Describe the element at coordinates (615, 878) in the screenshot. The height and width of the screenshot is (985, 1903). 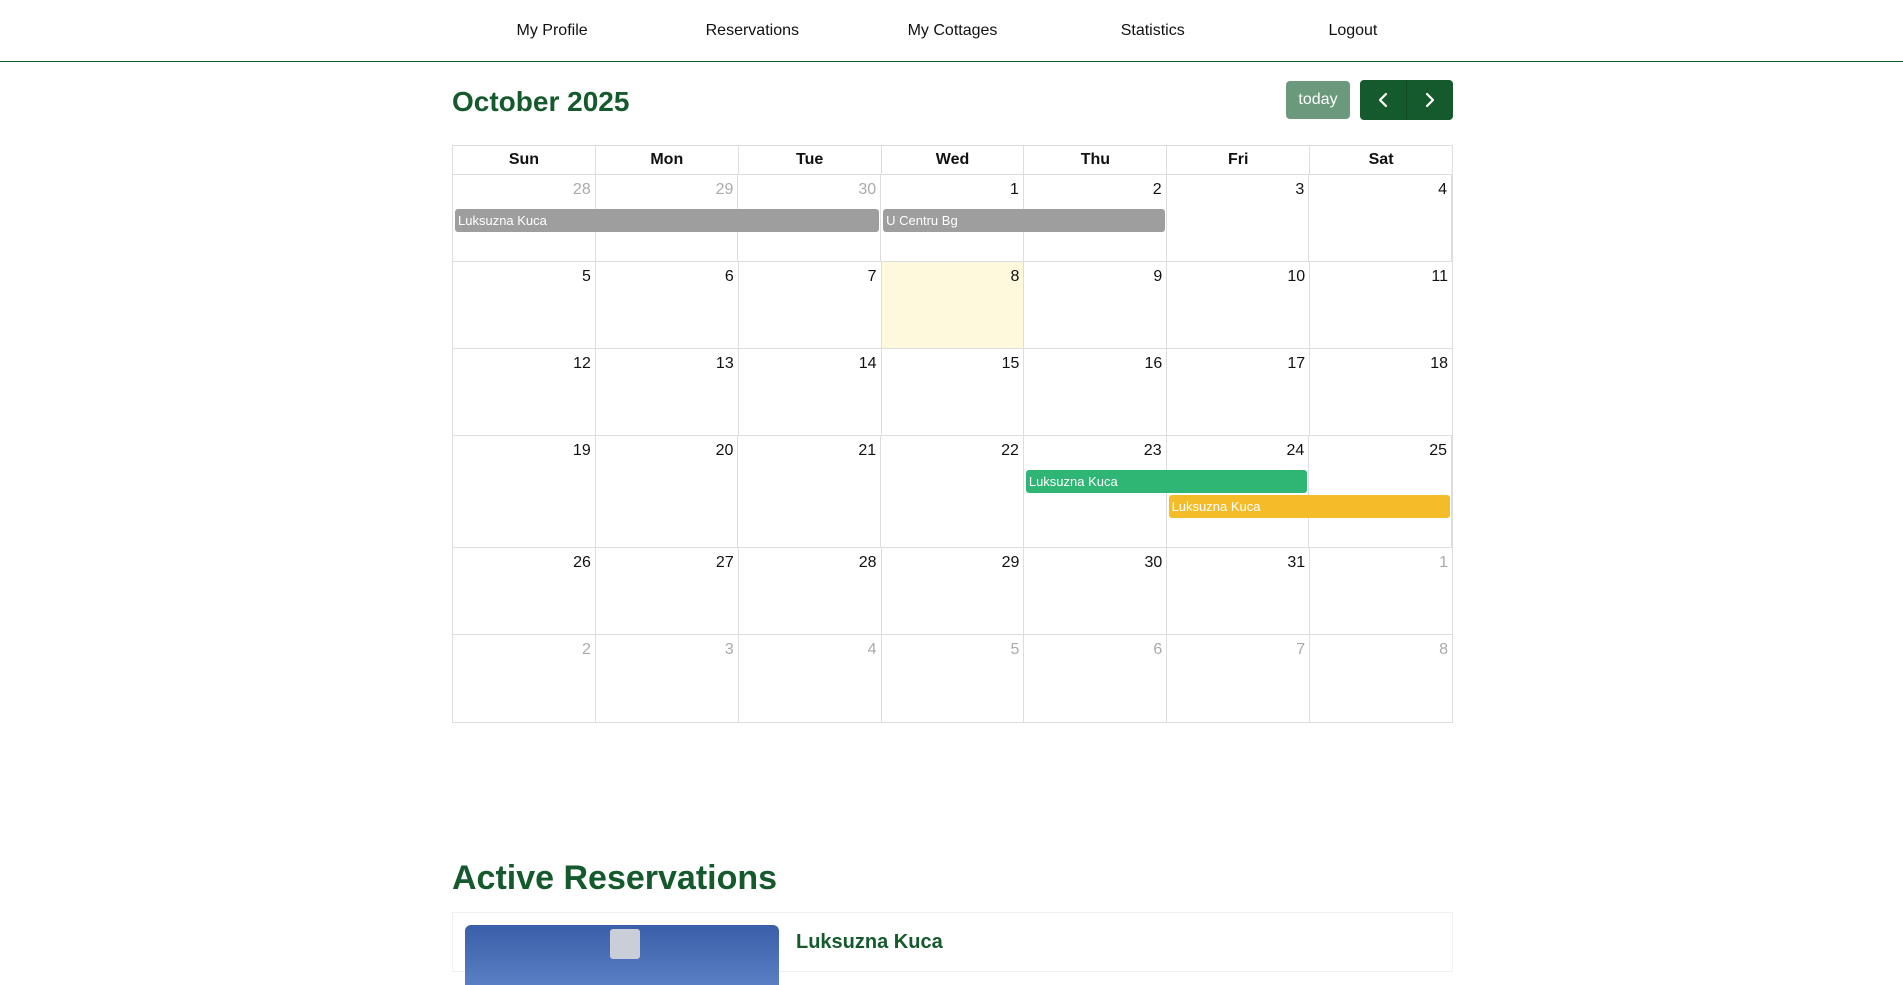
I see `active-reservations-title: Active Reservations` at that location.